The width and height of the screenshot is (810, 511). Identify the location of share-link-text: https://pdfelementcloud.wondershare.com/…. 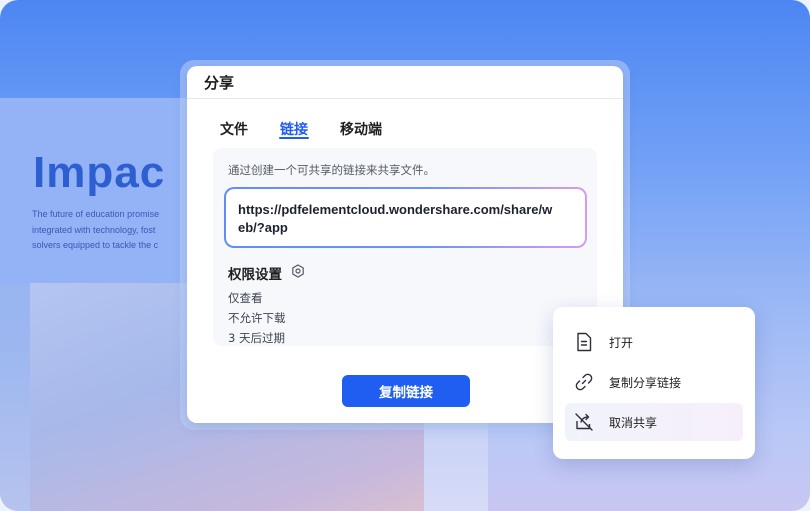
(398, 213).